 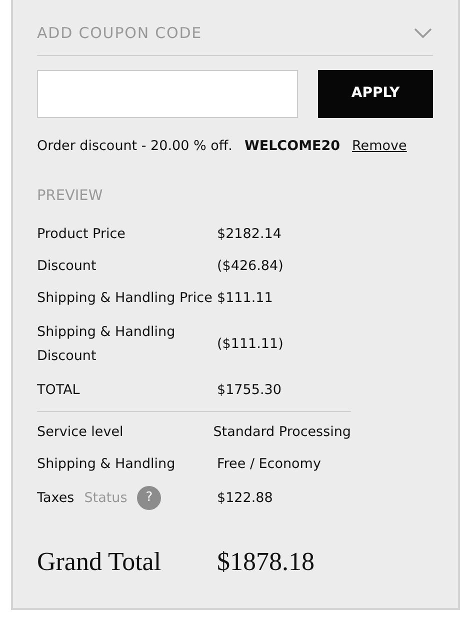 I want to click on discount-text: Order discount - 20.00 % off., so click(x=134, y=146).